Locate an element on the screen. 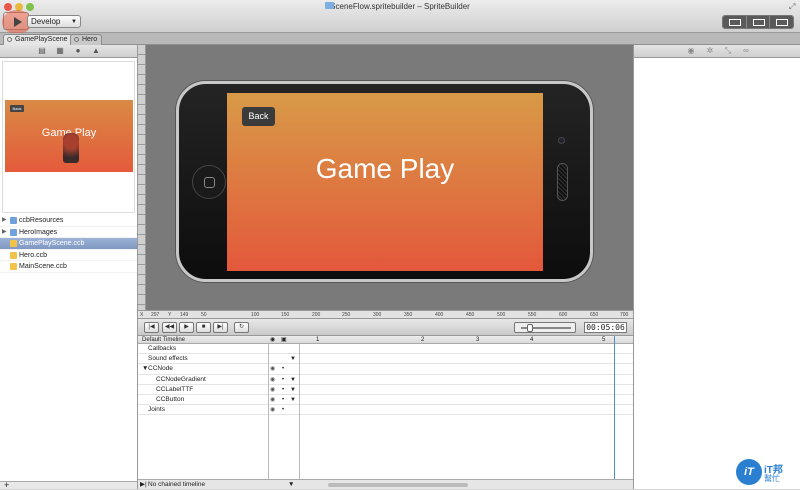  watermark-badge: iT is located at coordinates (749, 472).